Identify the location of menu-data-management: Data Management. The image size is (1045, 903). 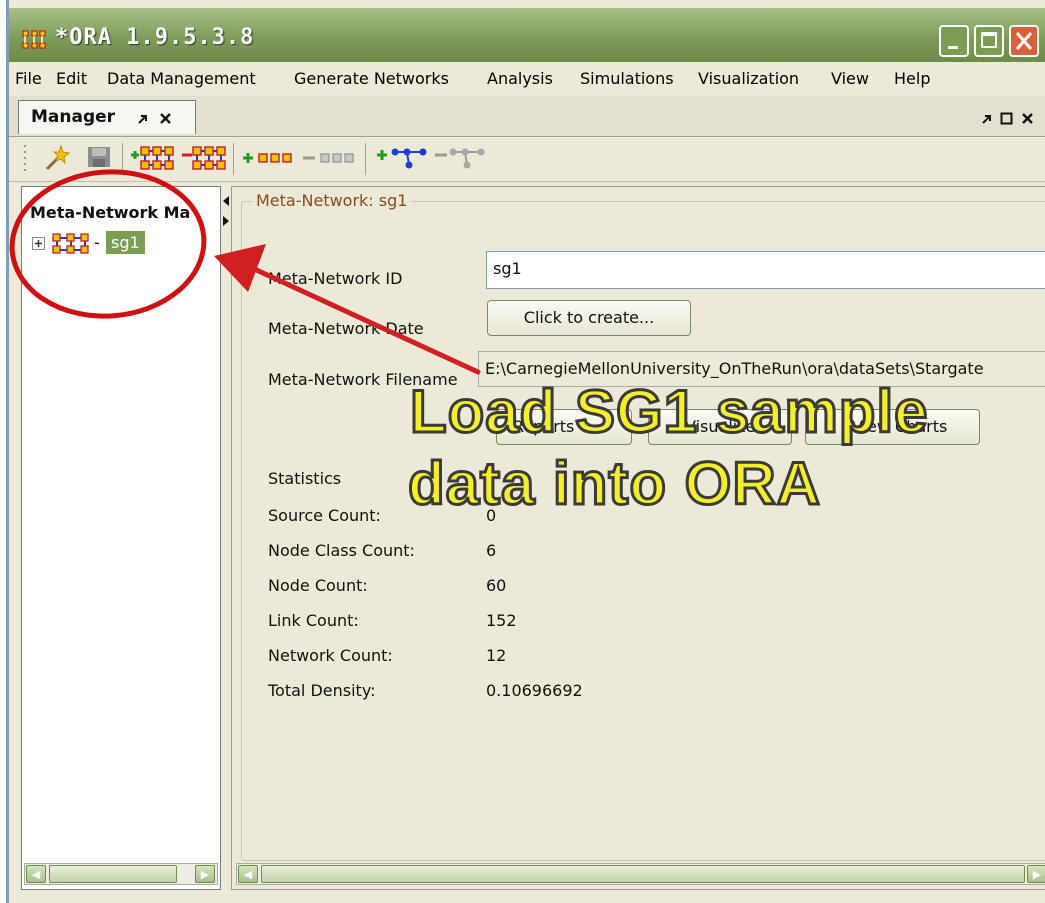
(181, 78).